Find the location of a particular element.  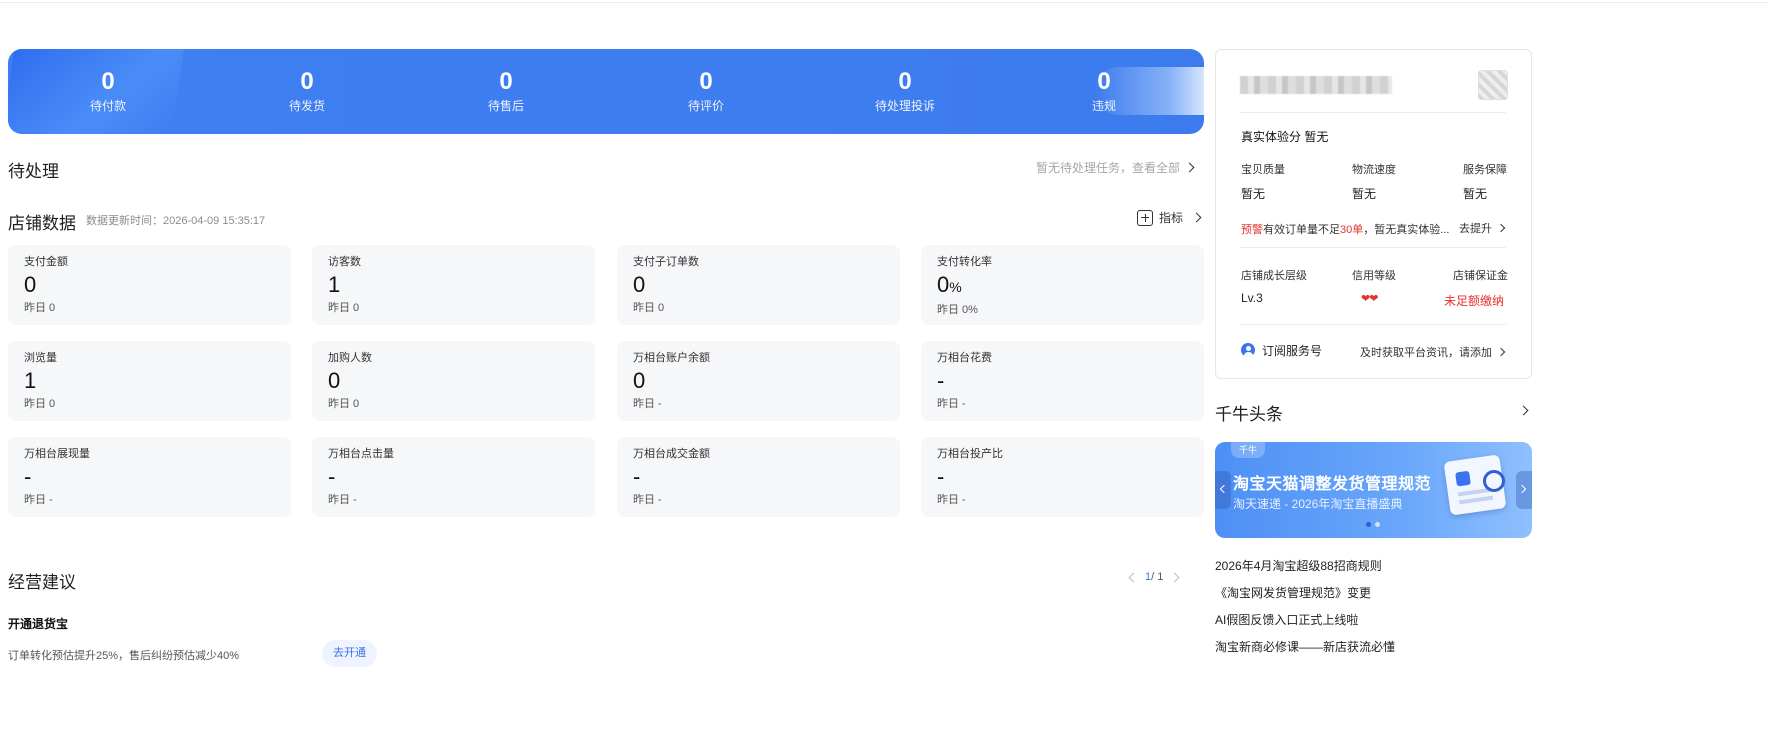

stat-label: 待发货 is located at coordinates (306, 106).